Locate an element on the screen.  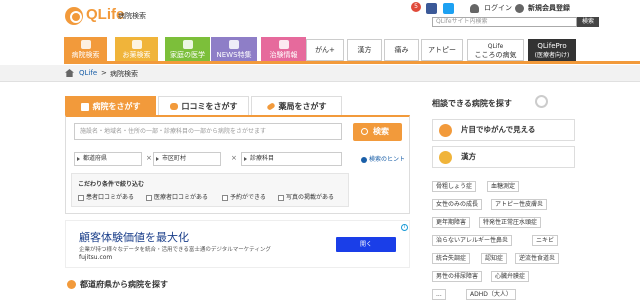
nav-link-cancer: がん+ is located at coordinates (325, 50).